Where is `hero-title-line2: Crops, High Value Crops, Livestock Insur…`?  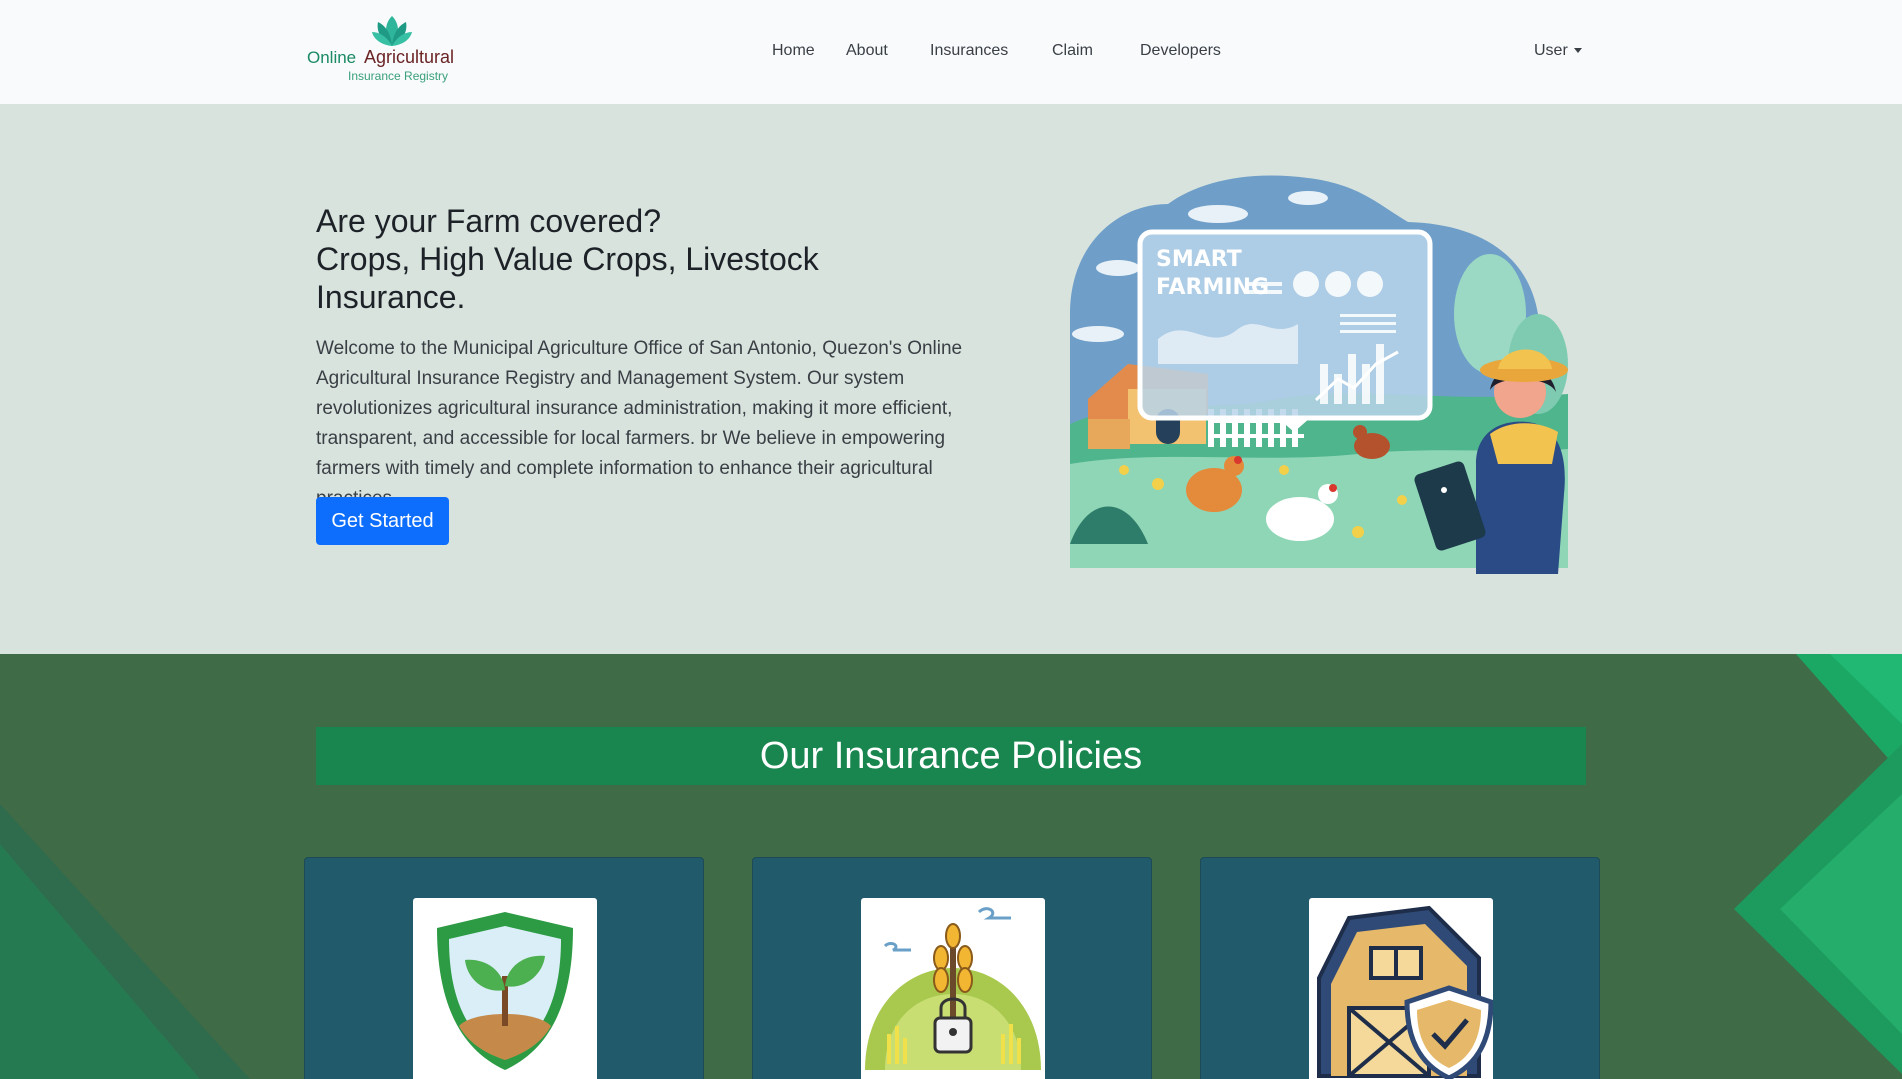 hero-title-line2: Crops, High Value Crops, Livestock Insur… is located at coordinates (567, 278).